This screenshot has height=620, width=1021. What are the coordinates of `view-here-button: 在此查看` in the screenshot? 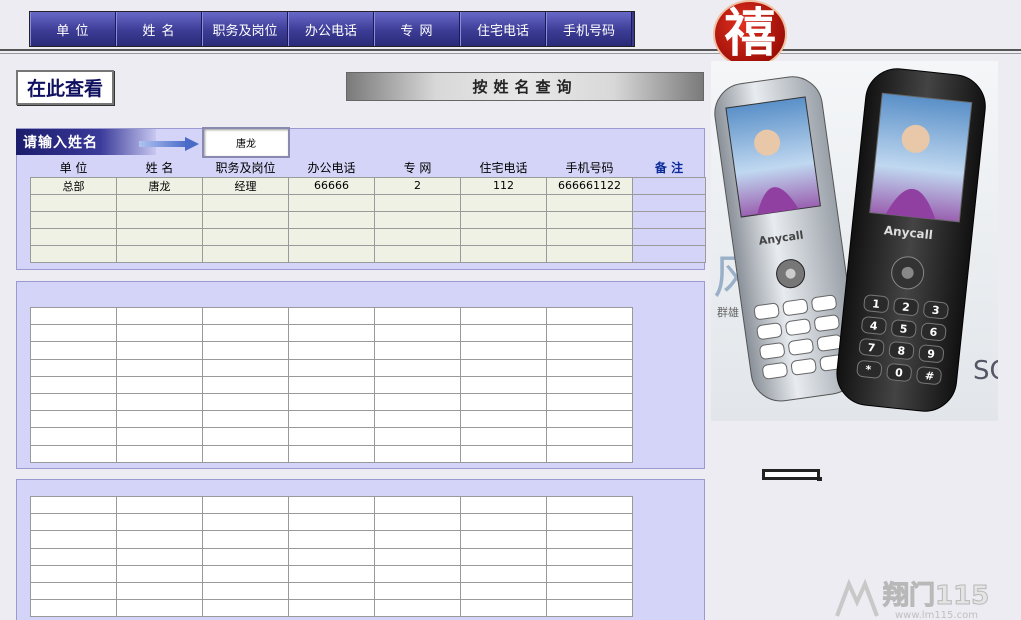 It's located at (65, 87).